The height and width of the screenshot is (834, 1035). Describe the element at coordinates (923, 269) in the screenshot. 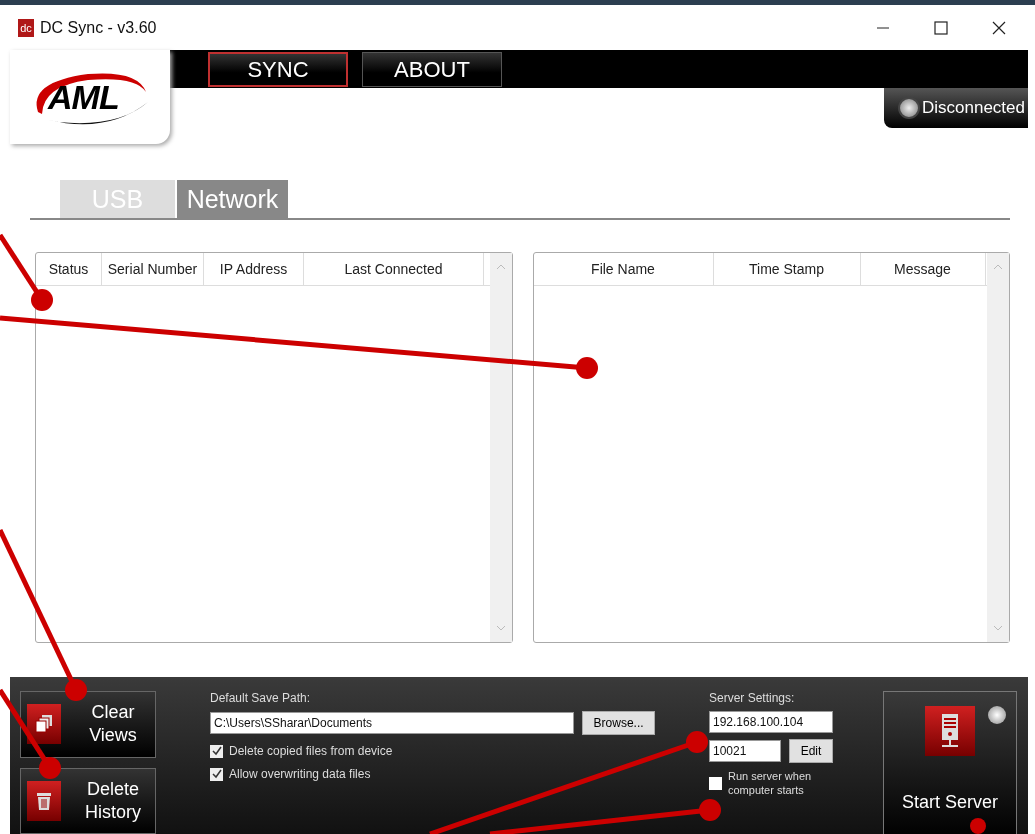

I see `column-header: Message` at that location.